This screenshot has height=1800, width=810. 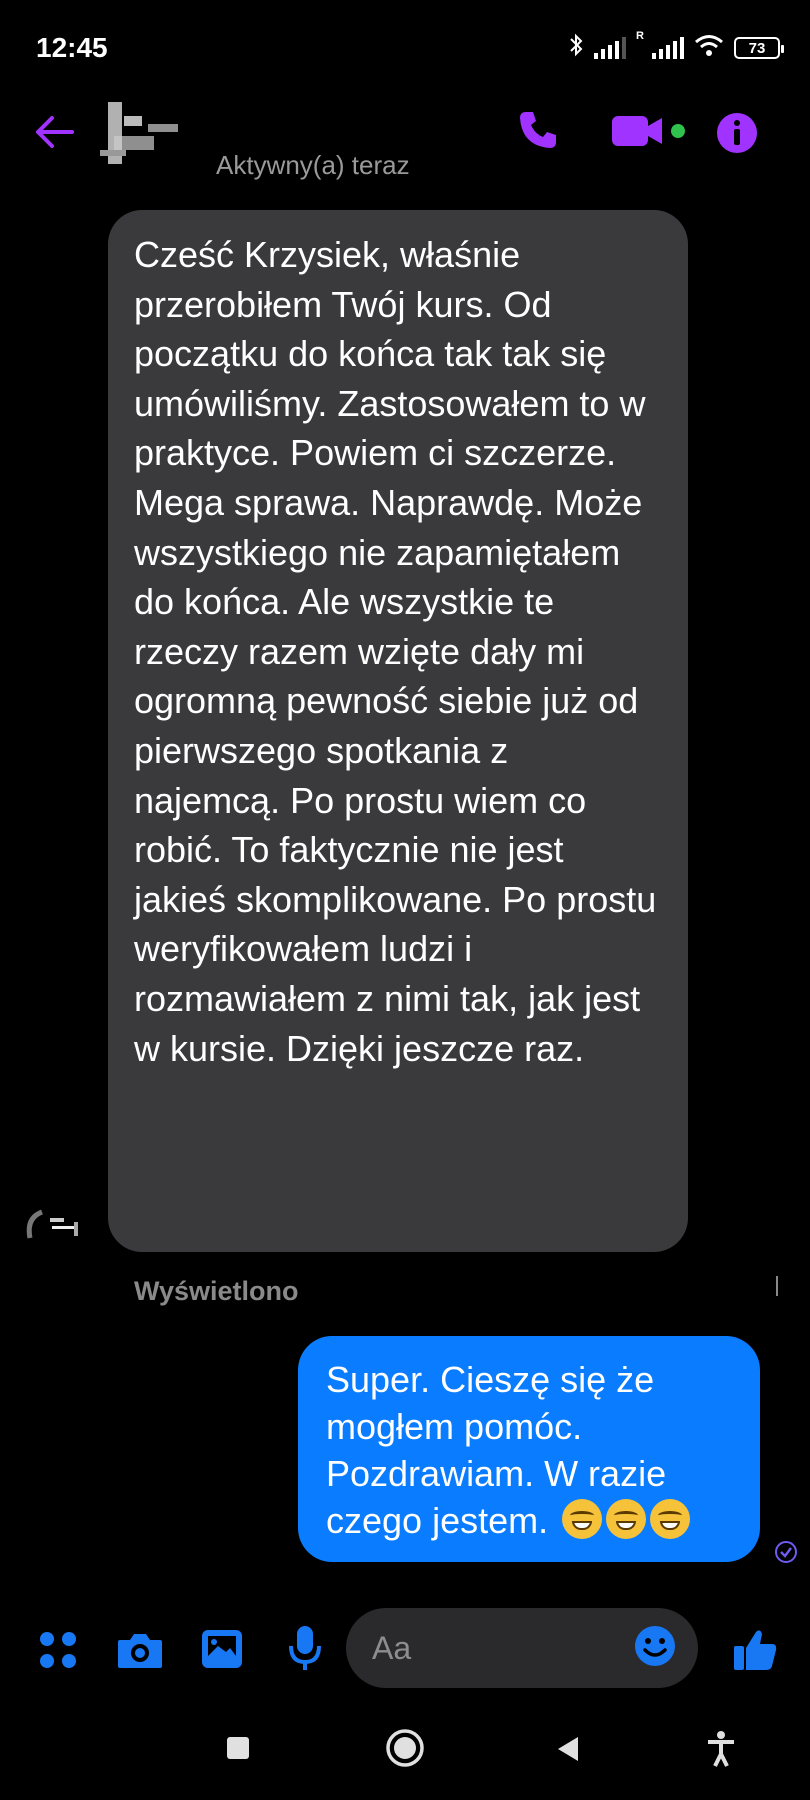 What do you see at coordinates (405, 1750) in the screenshot?
I see `home-nav-icon` at bounding box center [405, 1750].